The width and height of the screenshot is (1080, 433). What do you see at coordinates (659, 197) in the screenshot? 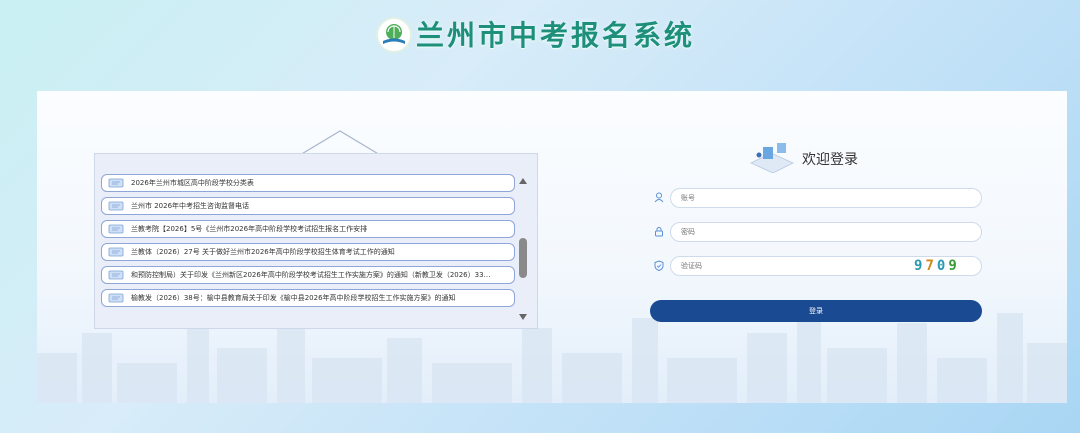
I see `user-icon` at bounding box center [659, 197].